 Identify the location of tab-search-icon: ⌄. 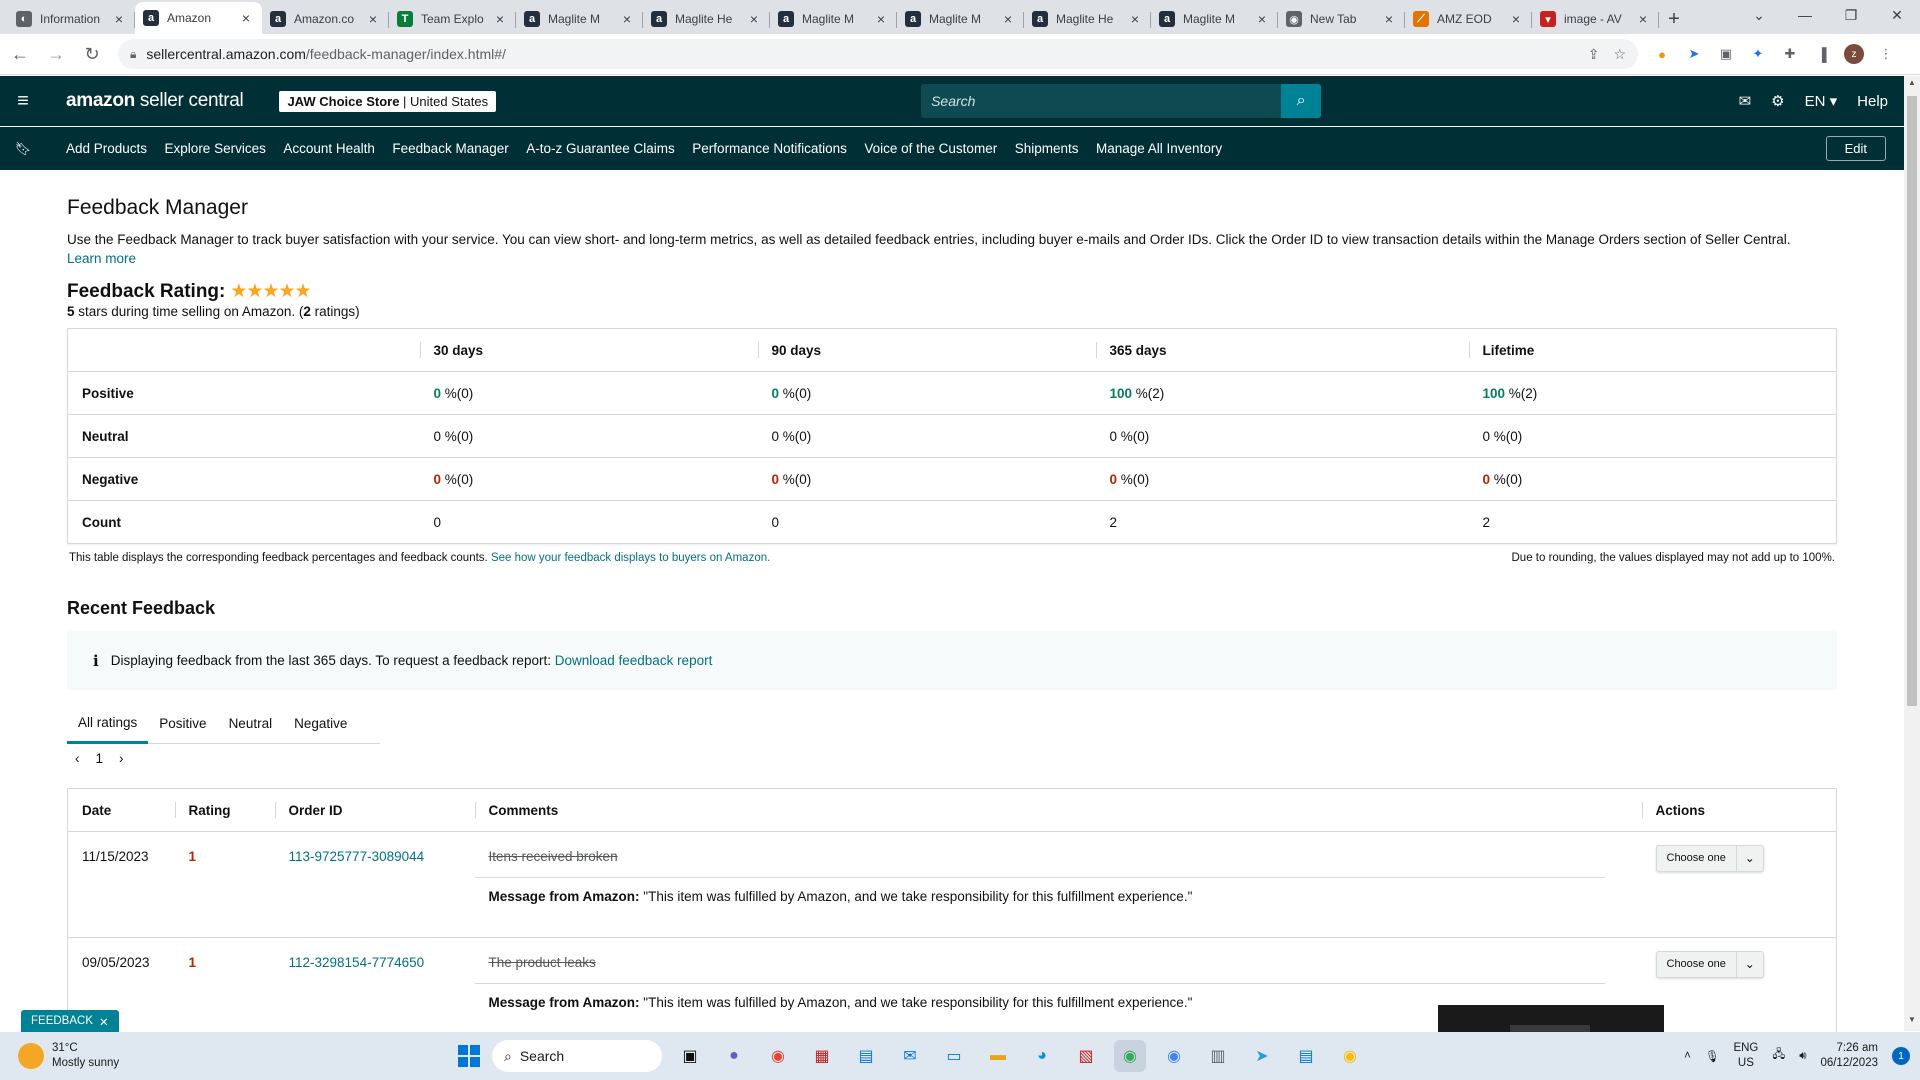
(1759, 15).